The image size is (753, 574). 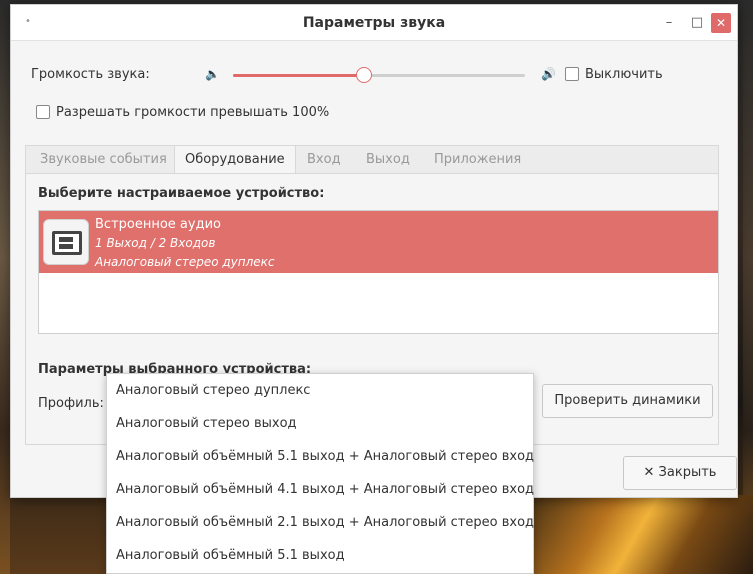 I want to click on volume-label: Громкость звука:, so click(x=90, y=74).